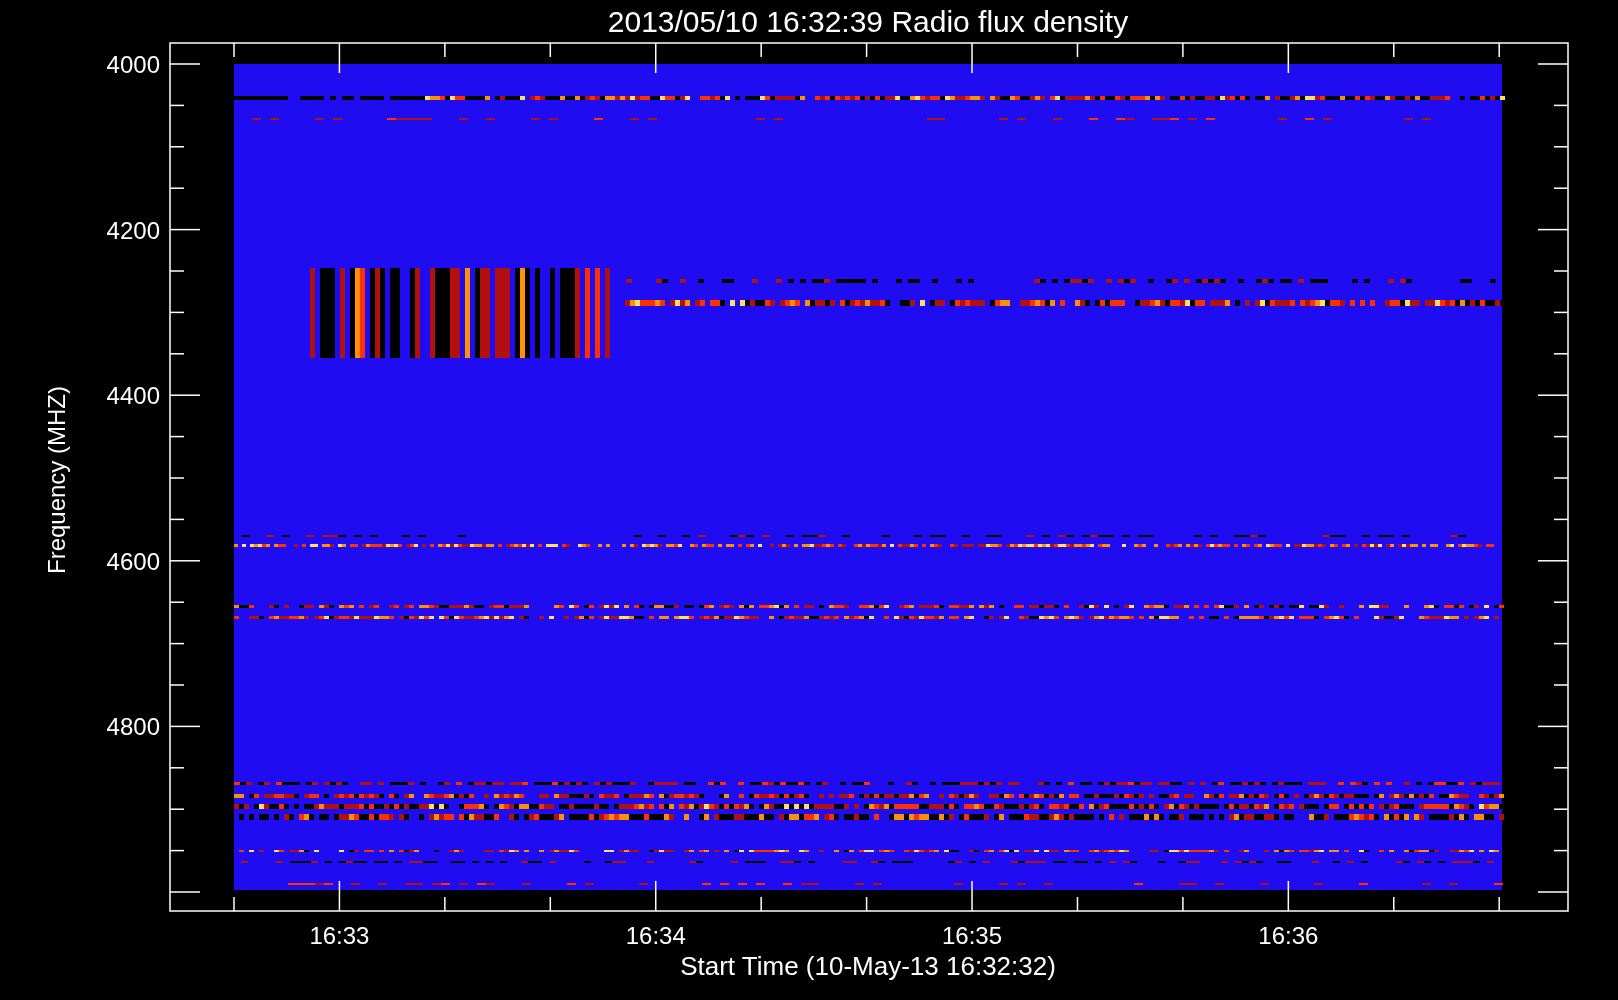 The image size is (1618, 1000). Describe the element at coordinates (56, 480) in the screenshot. I see `axis-title: Frequency (MHZ)` at that location.